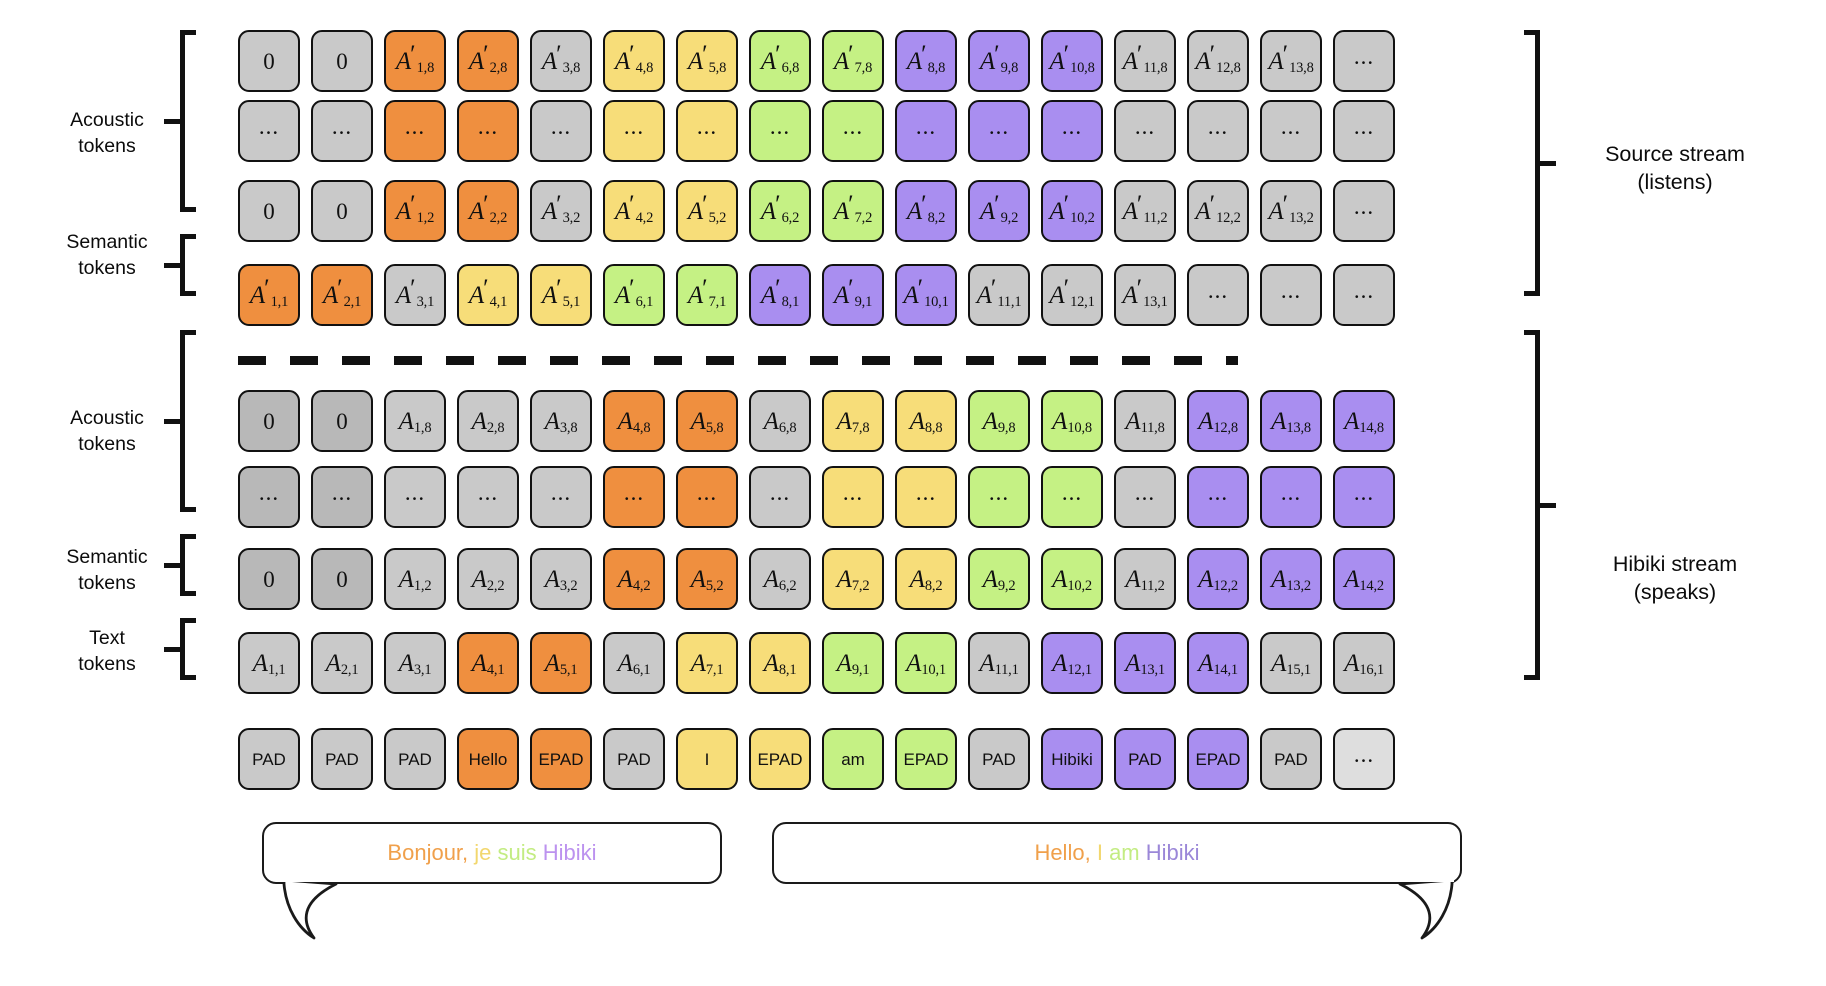 The image size is (1826, 986). I want to click on bracket-semantic-hibiki, so click(183, 565).